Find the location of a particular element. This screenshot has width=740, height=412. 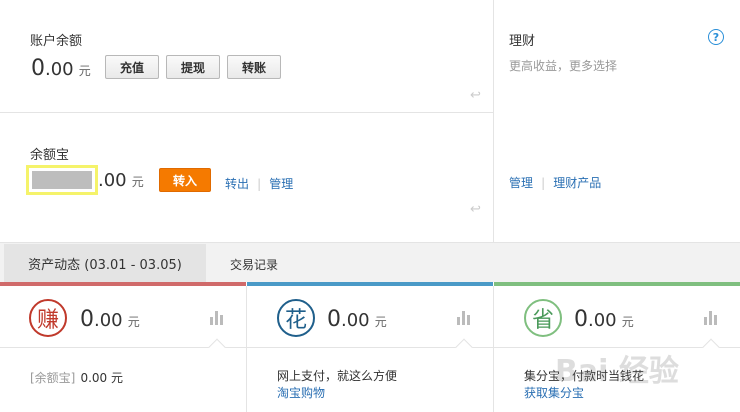

transfer-out-link: 转出 is located at coordinates (237, 184).